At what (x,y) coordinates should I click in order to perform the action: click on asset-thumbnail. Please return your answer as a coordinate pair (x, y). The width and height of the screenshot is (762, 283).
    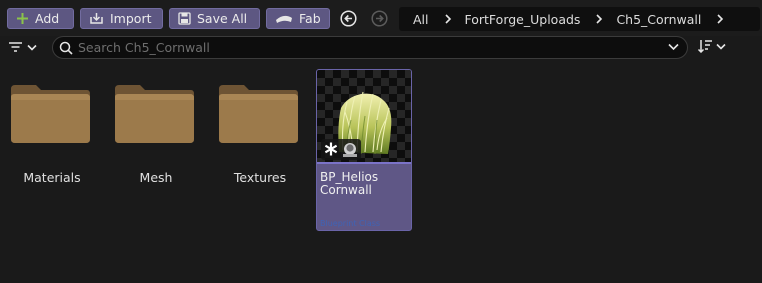
    Looking at the image, I should click on (364, 116).